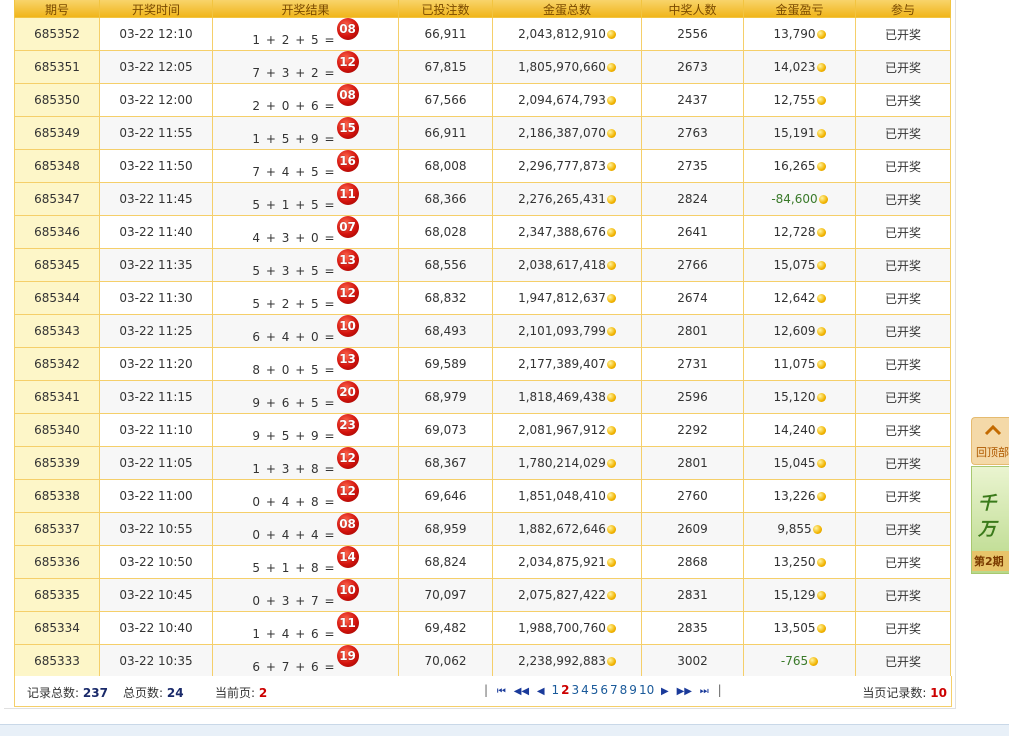 The height and width of the screenshot is (736, 1009). I want to click on side-ad-banner: 千万 第2期, so click(990, 520).